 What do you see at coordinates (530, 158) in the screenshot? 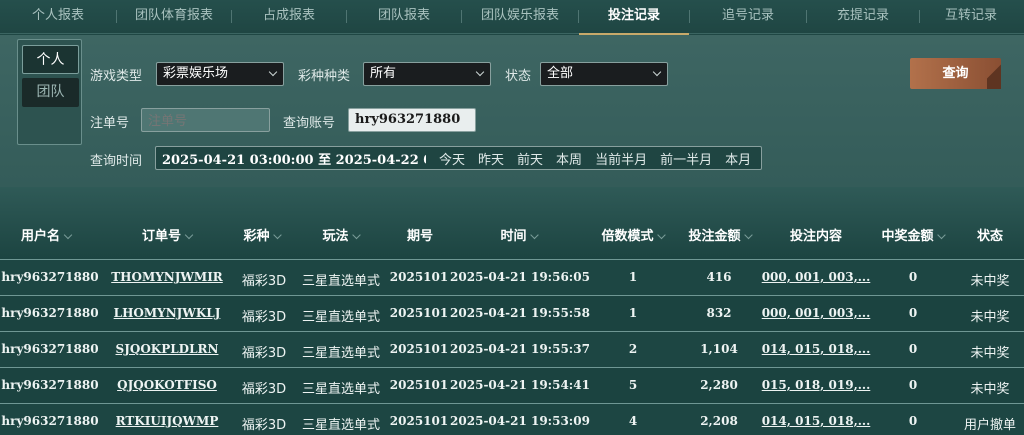
I see `quick-day-before-yesterday: 前天` at bounding box center [530, 158].